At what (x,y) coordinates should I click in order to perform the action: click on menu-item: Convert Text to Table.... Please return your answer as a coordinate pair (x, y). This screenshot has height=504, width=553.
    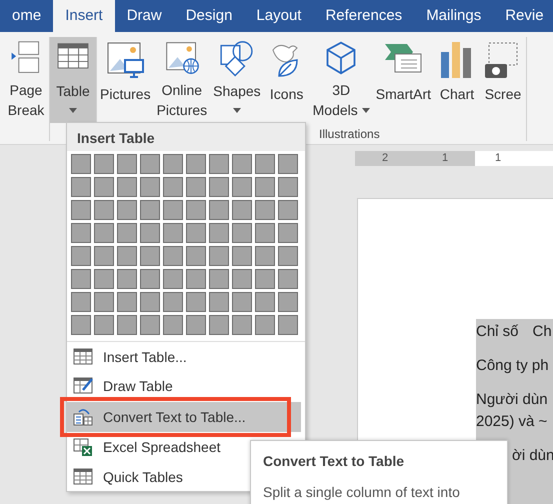
    Looking at the image, I should click on (184, 417).